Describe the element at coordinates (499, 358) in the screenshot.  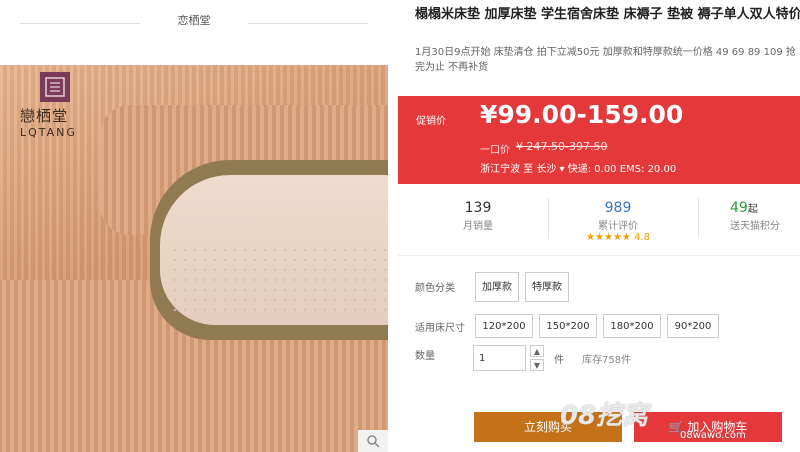
I see `quantity-input: 1` at that location.